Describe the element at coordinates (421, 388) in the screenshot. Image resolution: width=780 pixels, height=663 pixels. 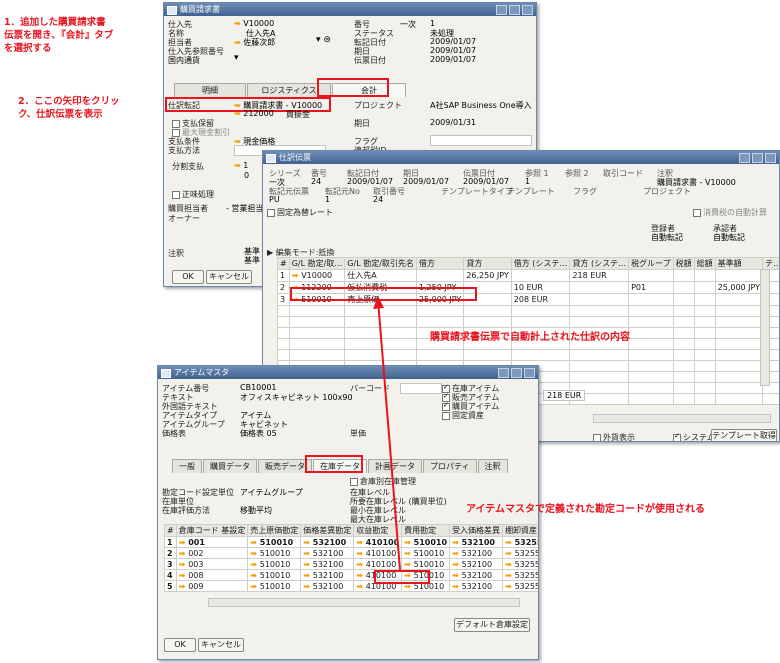
I see `barcode-input` at that location.